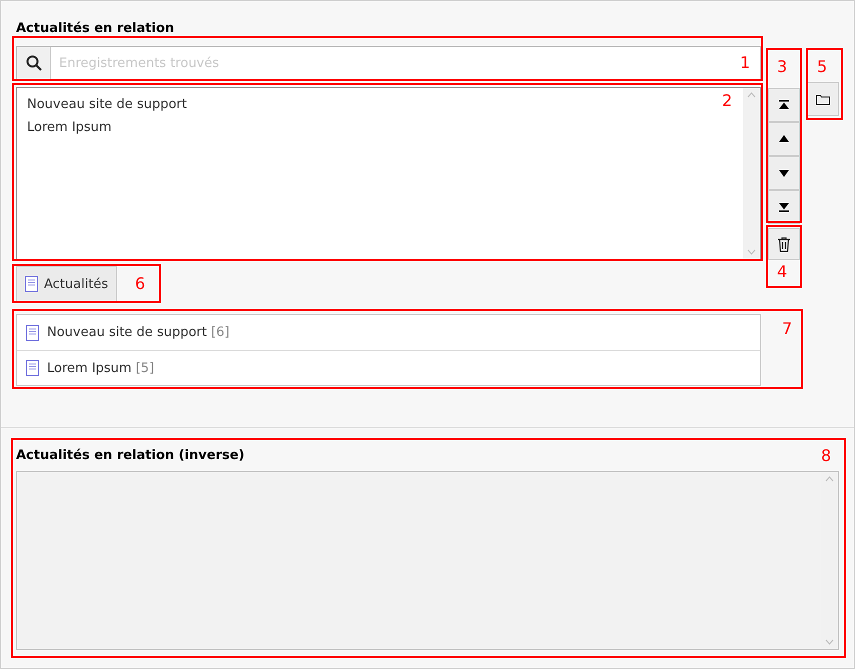  I want to click on move-top-icon, so click(784, 105).